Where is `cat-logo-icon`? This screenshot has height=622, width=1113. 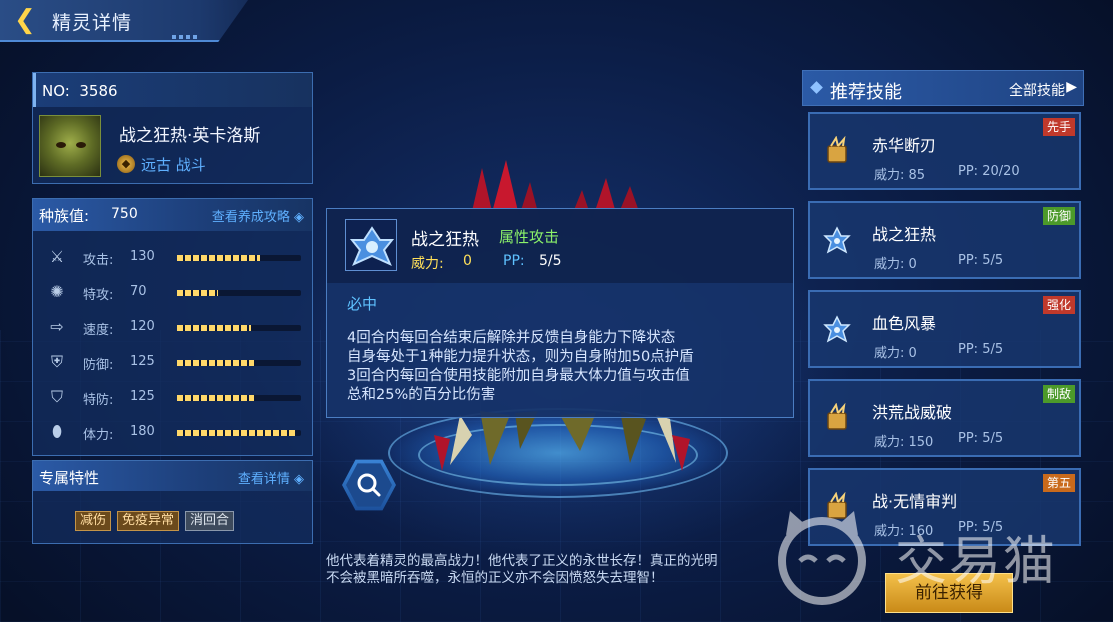
cat-logo-icon is located at coordinates (822, 558).